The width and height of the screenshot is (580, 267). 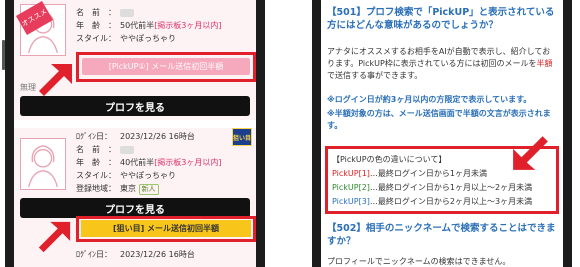 I want to click on faq-501-note-halfprice: ※半額対象の方は、メール送信画面で半額の文言が表示されます。, so click(x=439, y=119).